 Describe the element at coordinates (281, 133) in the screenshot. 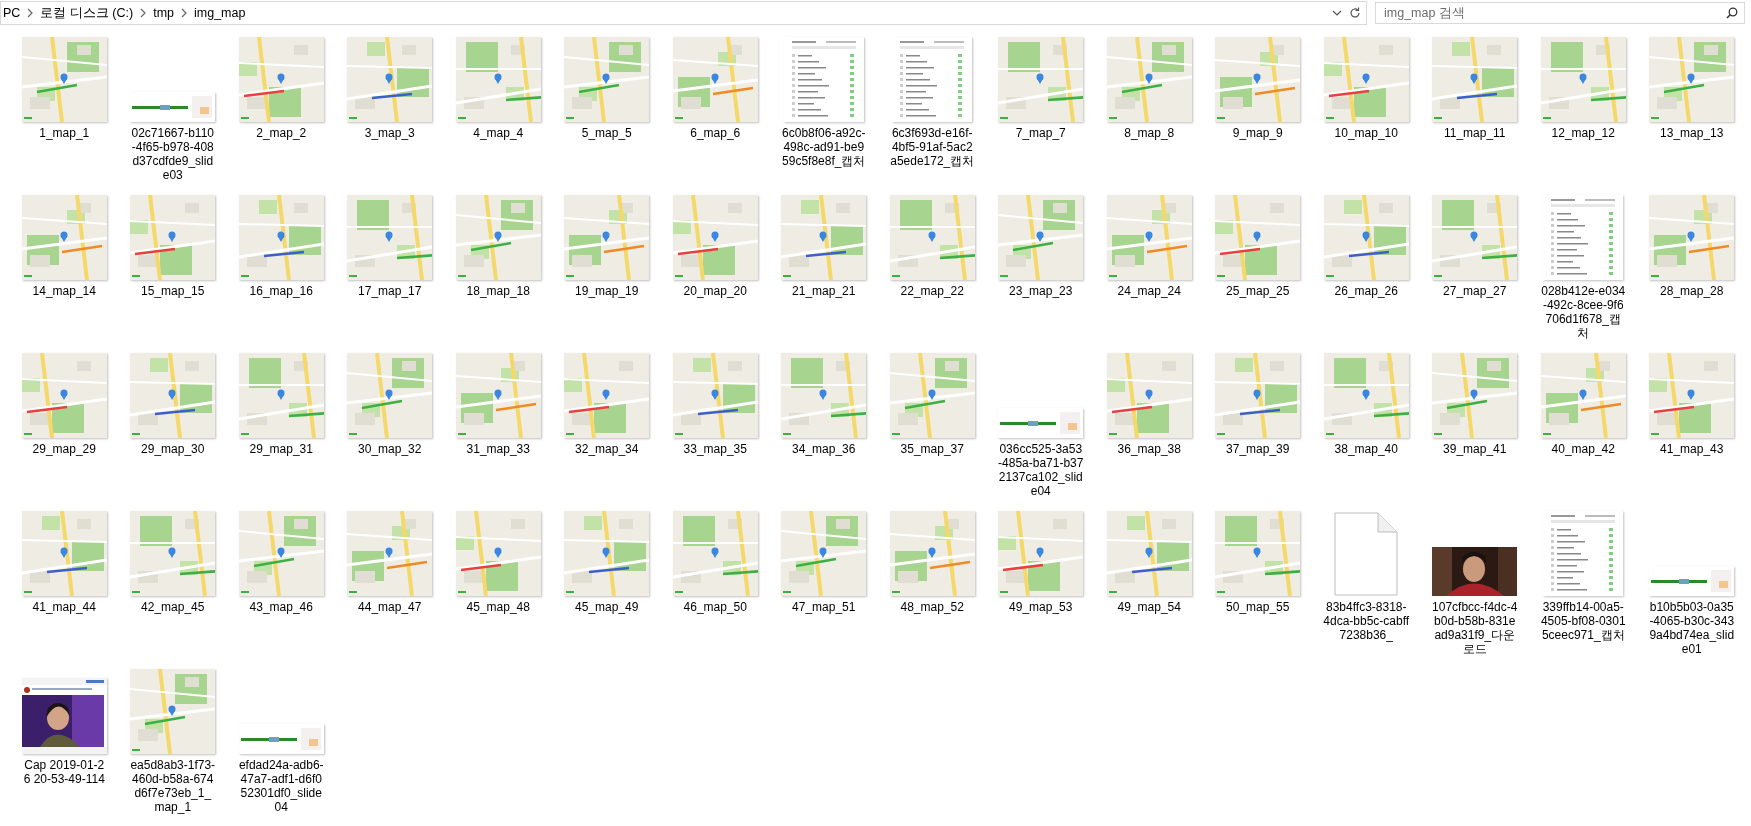

I see `file-name: 2_map_2` at that location.